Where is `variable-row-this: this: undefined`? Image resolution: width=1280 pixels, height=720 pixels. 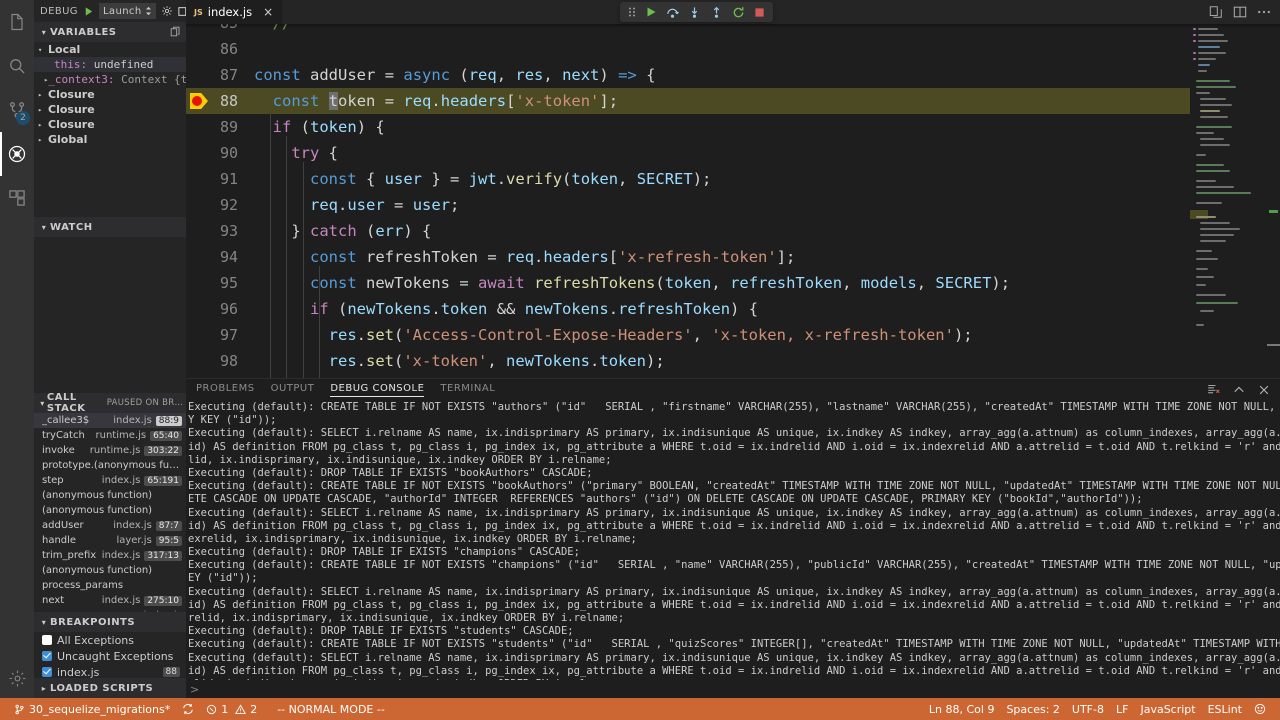 variable-row-this: this: undefined is located at coordinates (110, 64).